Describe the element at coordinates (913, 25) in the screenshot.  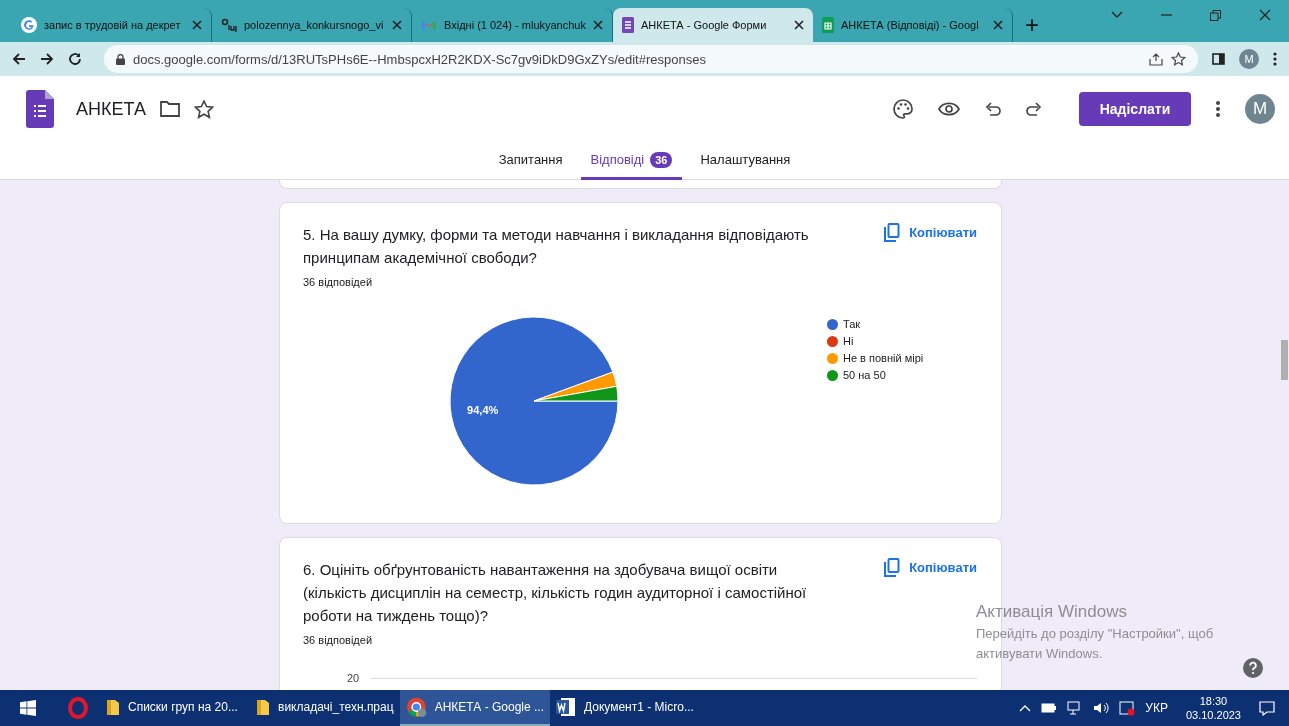
I see `browser-tab: АНКЕТА (Відповіді) - Googl` at that location.